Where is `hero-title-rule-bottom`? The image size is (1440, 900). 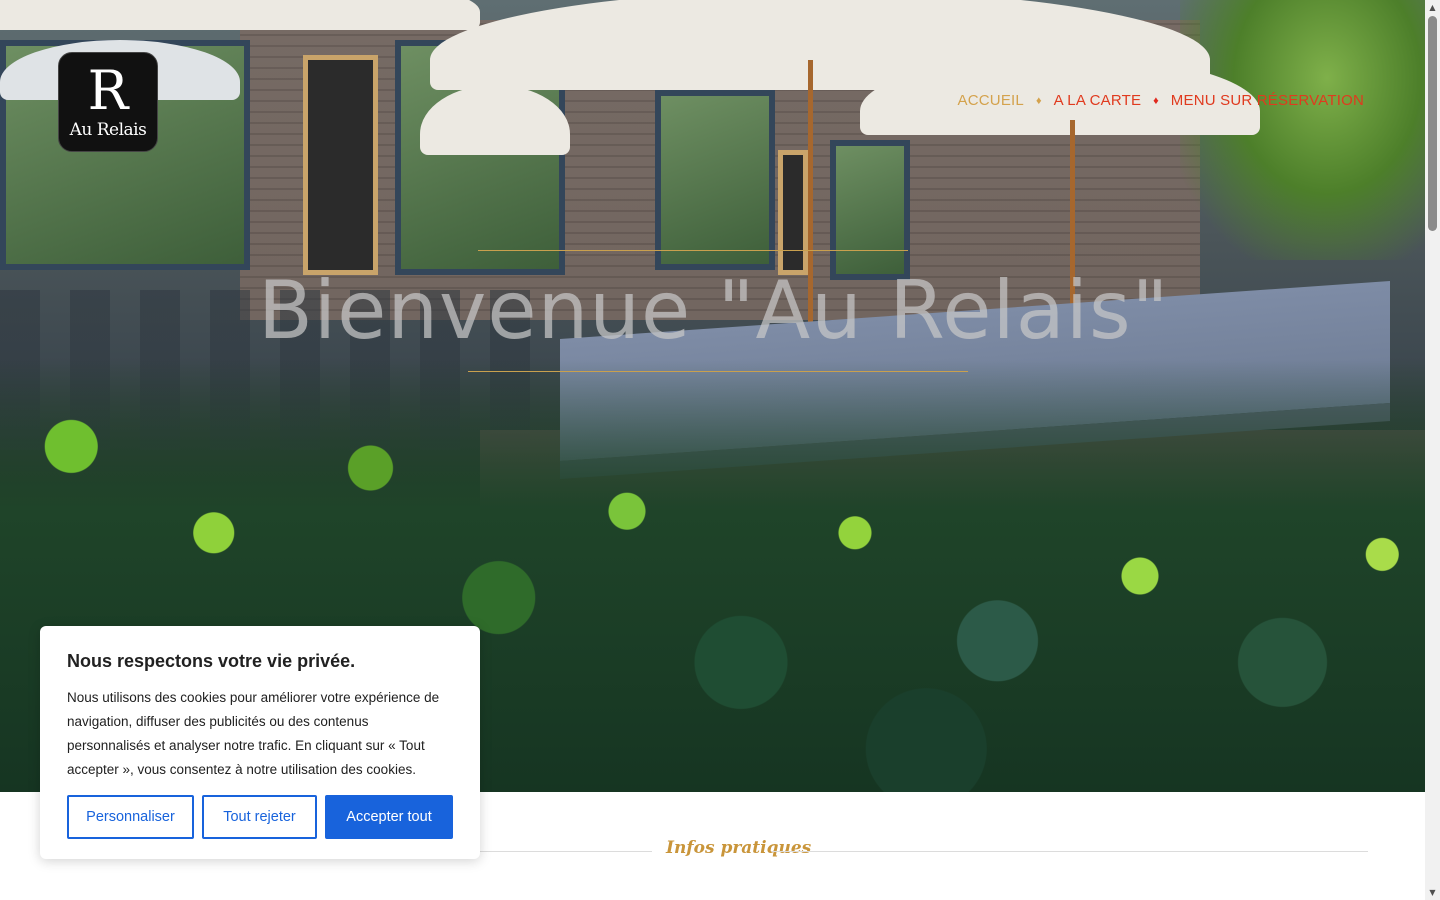 hero-title-rule-bottom is located at coordinates (718, 371).